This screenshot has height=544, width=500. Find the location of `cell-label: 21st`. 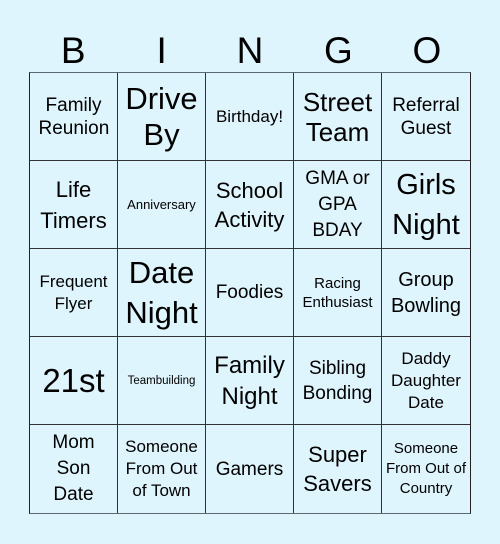

cell-label: 21st is located at coordinates (73, 380).